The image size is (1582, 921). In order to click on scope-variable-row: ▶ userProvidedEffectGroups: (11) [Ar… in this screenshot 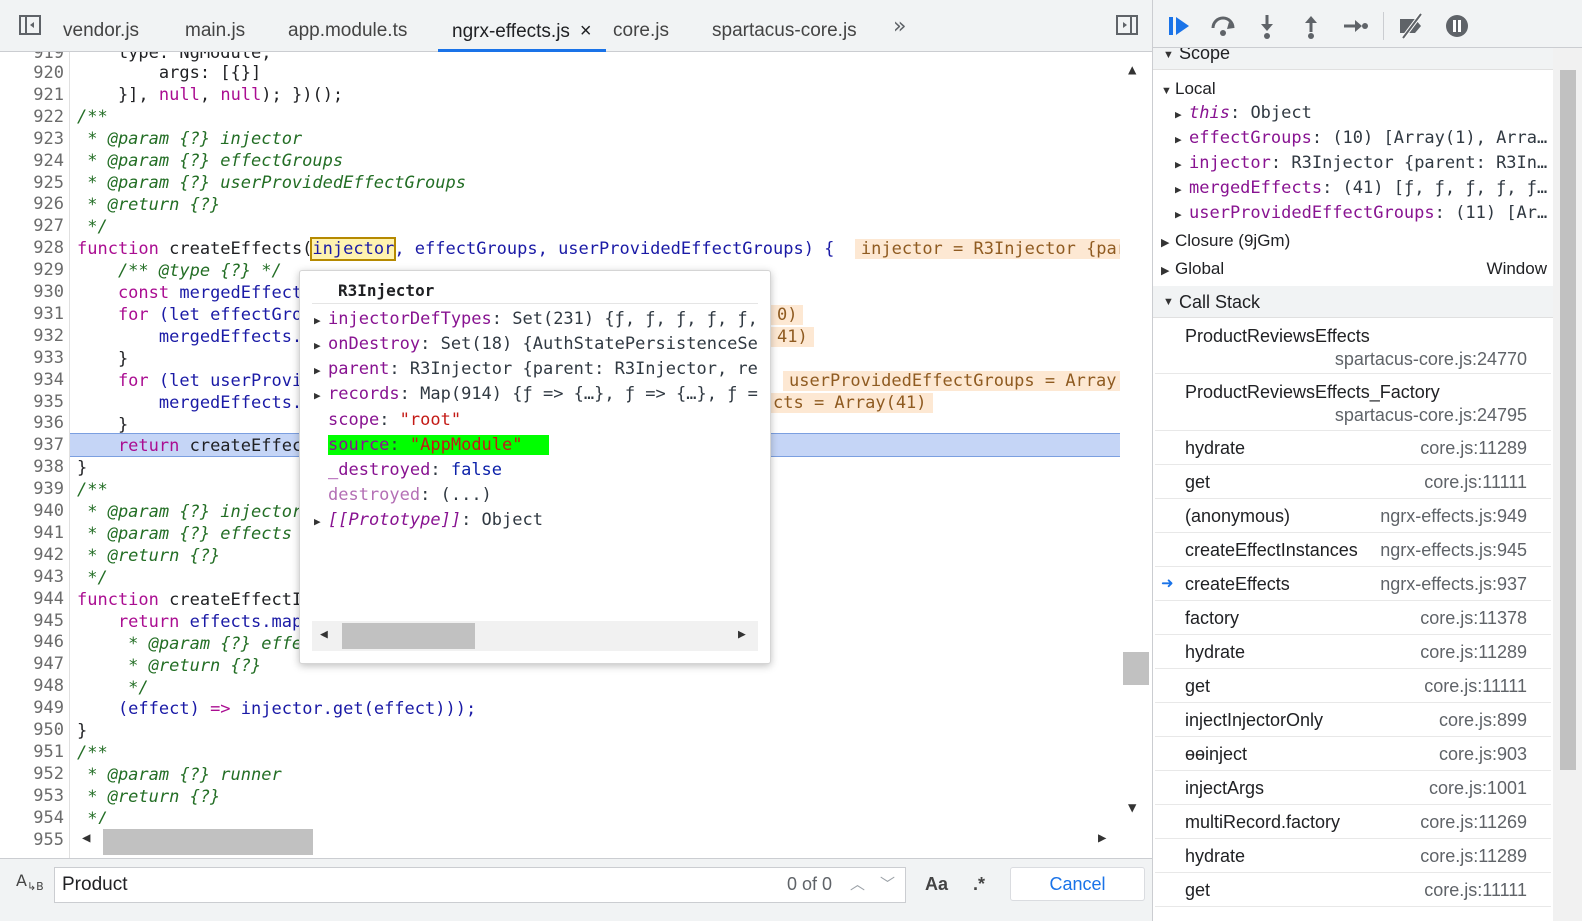, I will do `click(1363, 213)`.